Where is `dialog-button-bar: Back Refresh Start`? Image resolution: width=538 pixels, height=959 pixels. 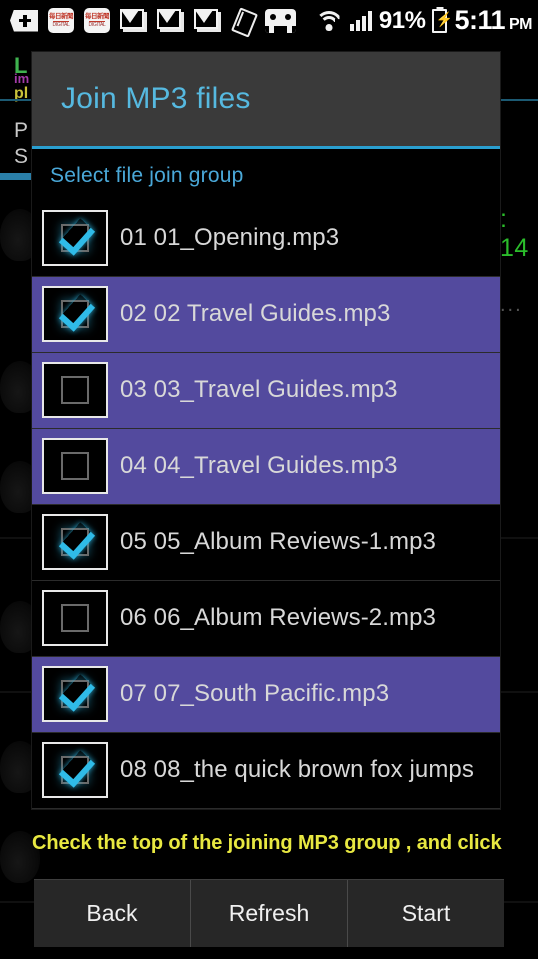 dialog-button-bar: Back Refresh Start is located at coordinates (269, 913).